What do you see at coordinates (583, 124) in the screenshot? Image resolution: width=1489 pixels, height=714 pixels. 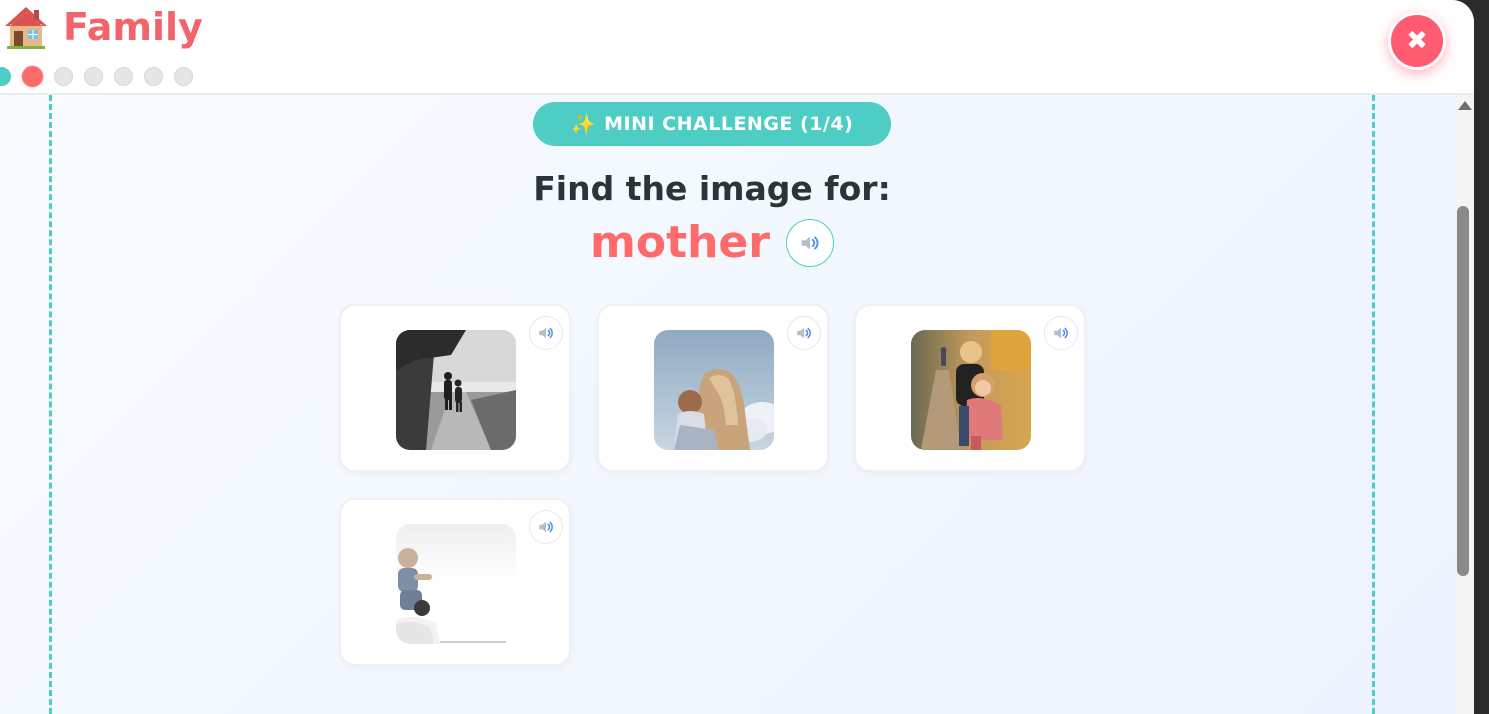 I see `sparkle-icon: ✨` at bounding box center [583, 124].